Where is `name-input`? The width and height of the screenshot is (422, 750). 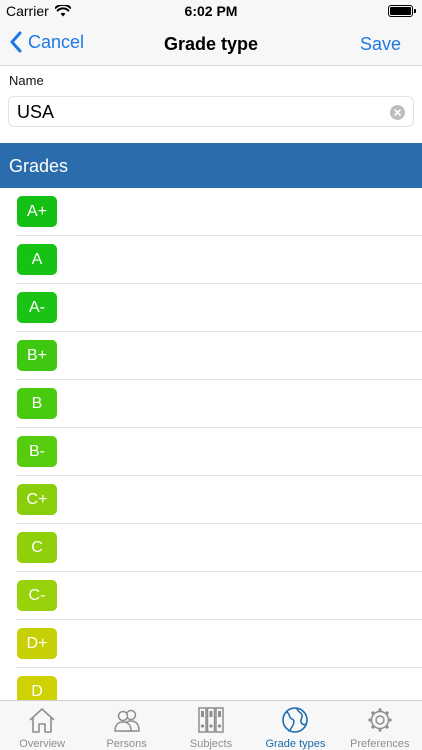
name-input is located at coordinates (197, 112).